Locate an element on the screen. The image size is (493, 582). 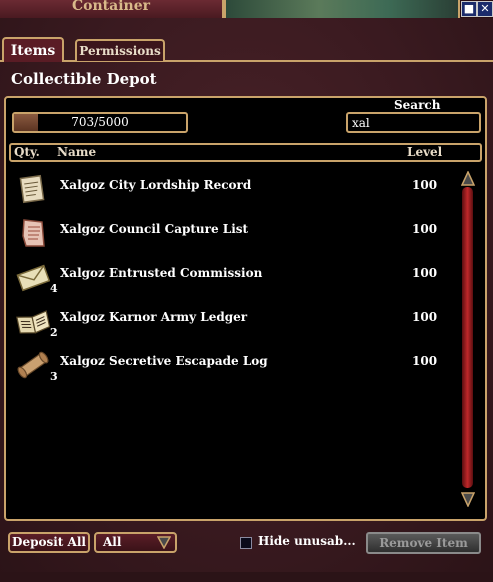
list-item: Xalgoz Council Capture List 100 is located at coordinates (236, 236).